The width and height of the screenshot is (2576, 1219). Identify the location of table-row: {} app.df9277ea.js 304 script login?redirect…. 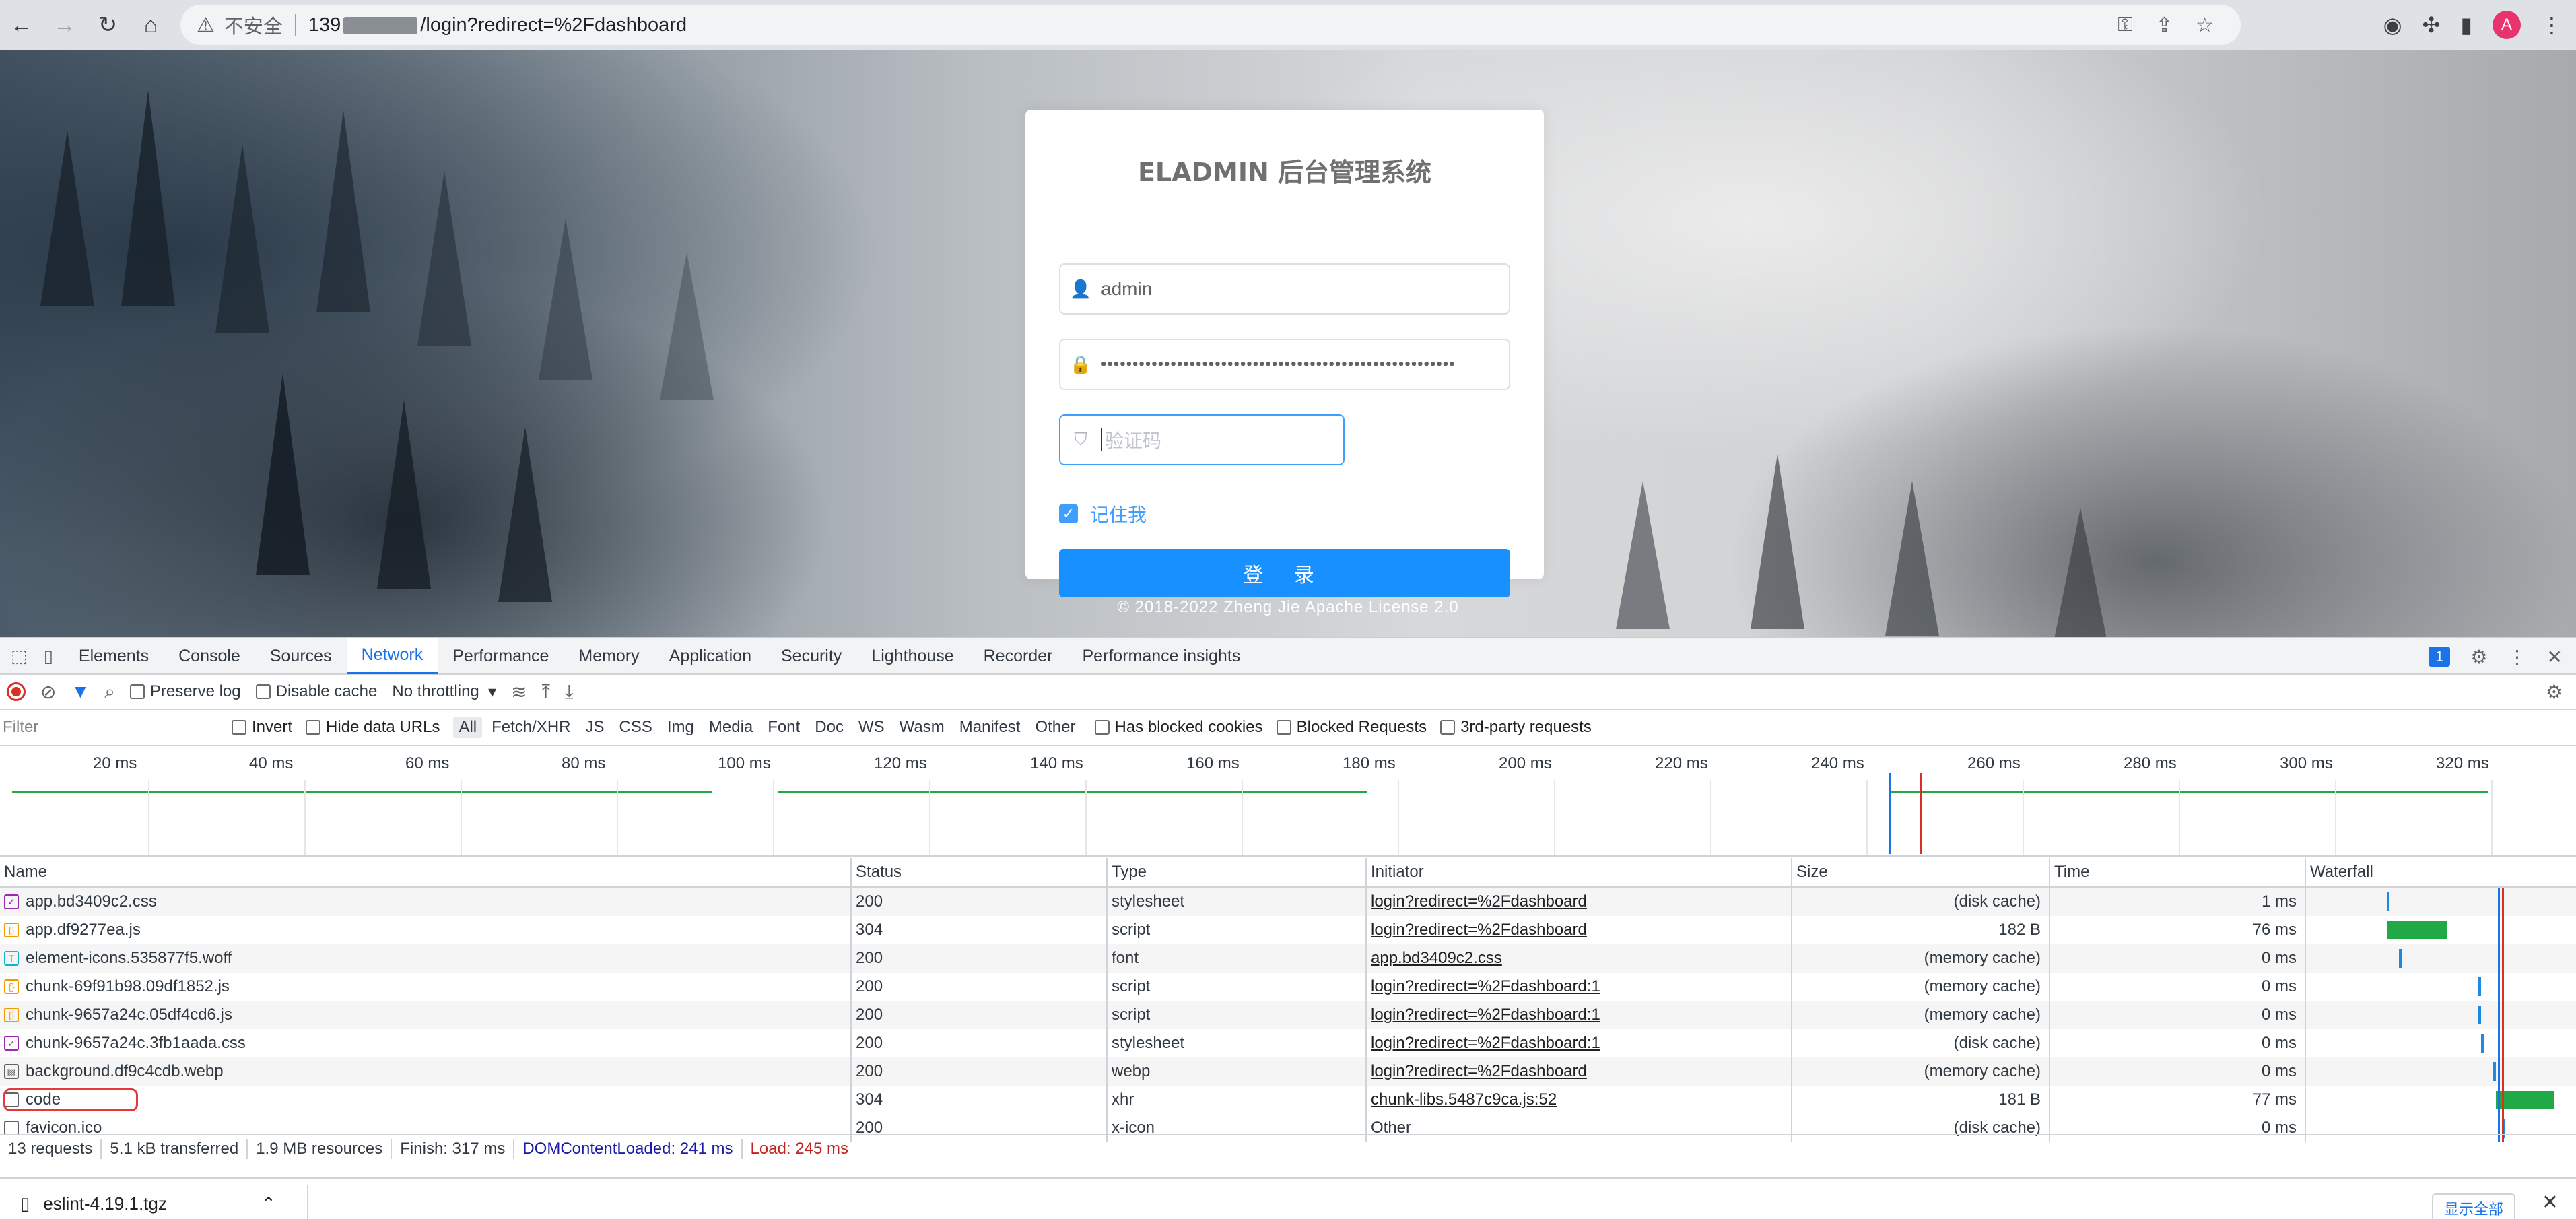
(1288, 930).